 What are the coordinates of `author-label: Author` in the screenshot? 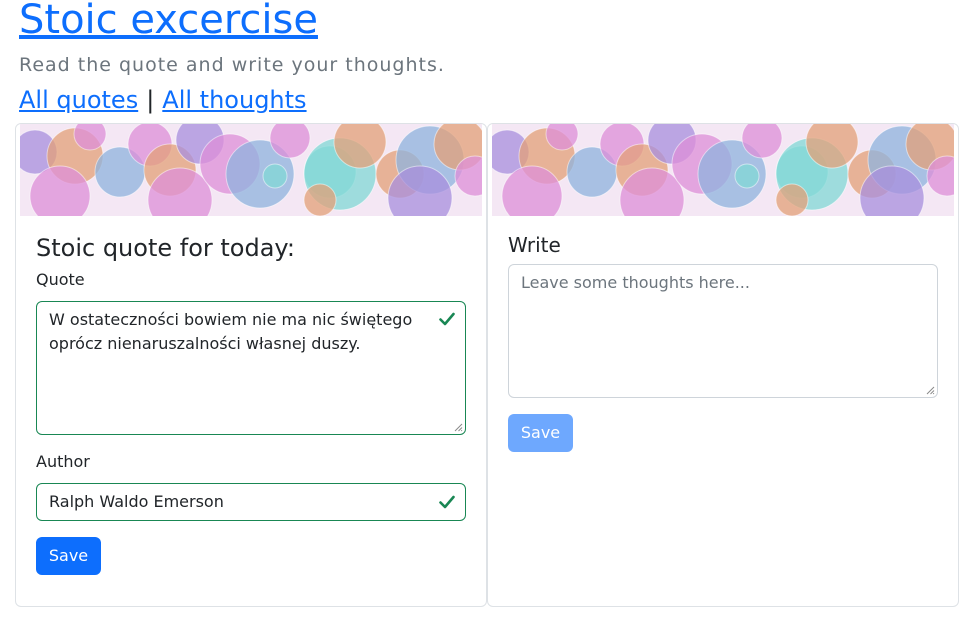 It's located at (63, 461).